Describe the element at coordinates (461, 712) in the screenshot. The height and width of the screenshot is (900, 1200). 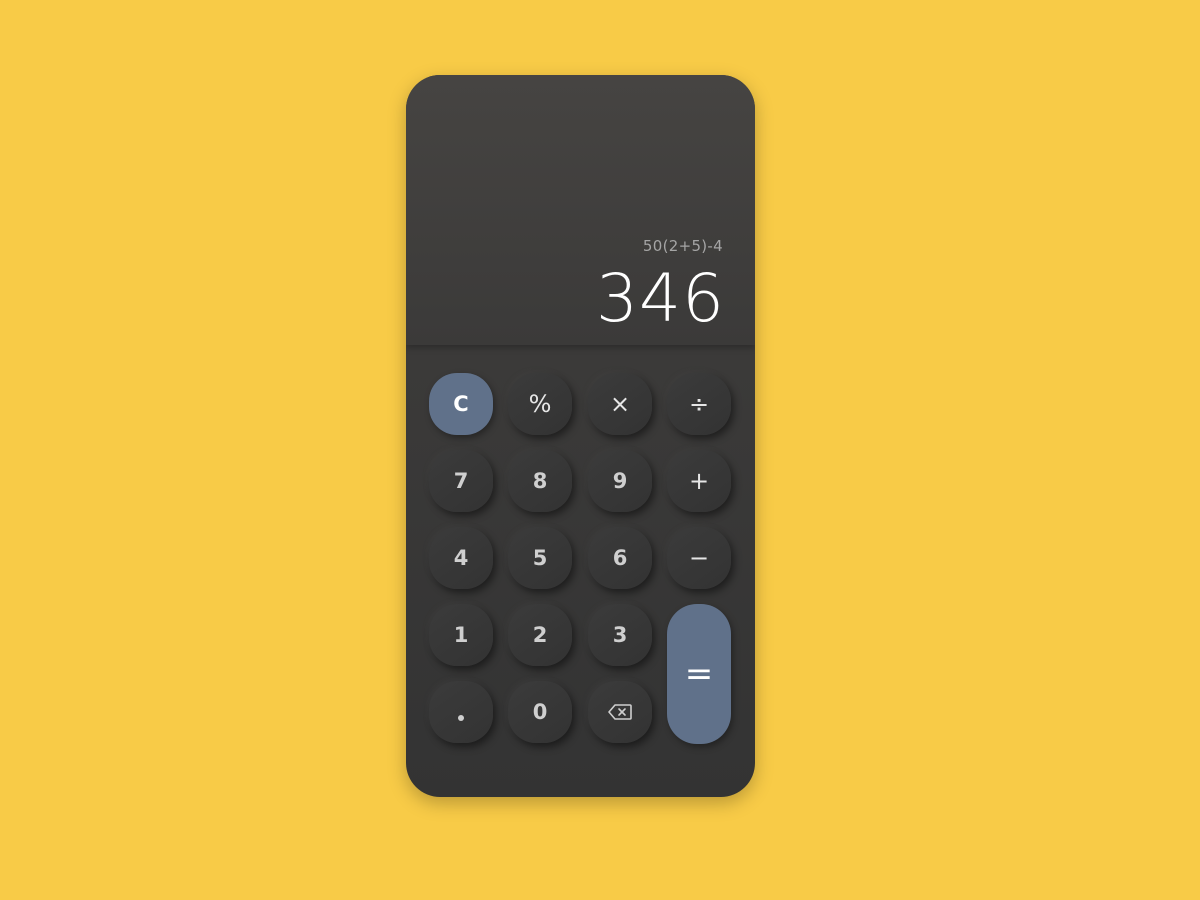
I see `decimal-button` at that location.